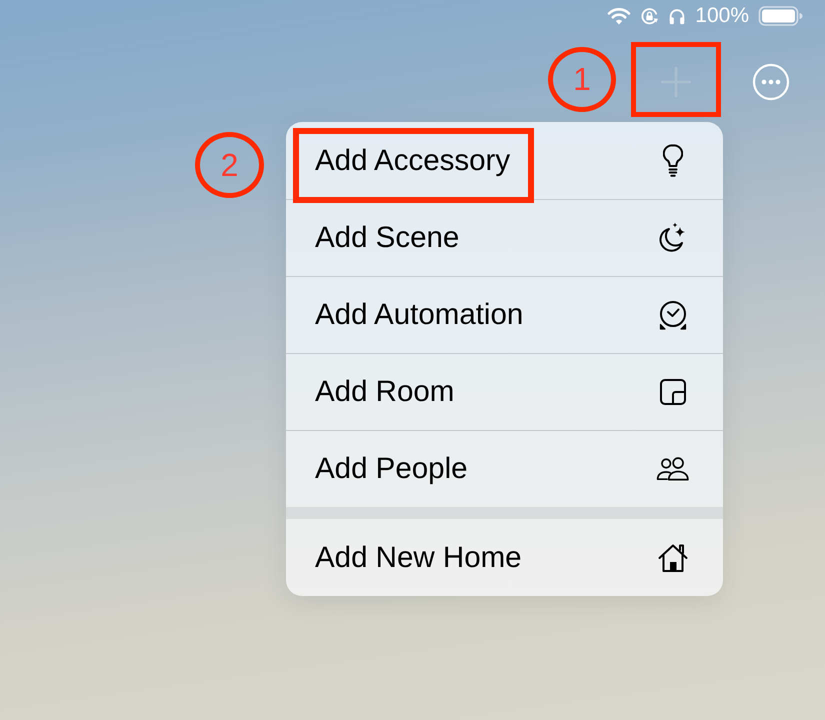 Image resolution: width=825 pixels, height=720 pixels. I want to click on menu-item: Add Scene, so click(504, 237).